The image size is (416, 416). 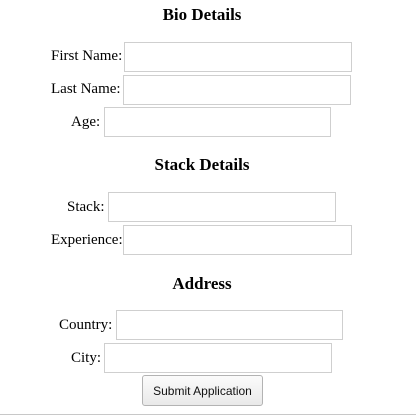 What do you see at coordinates (218, 358) in the screenshot?
I see `city-field` at bounding box center [218, 358].